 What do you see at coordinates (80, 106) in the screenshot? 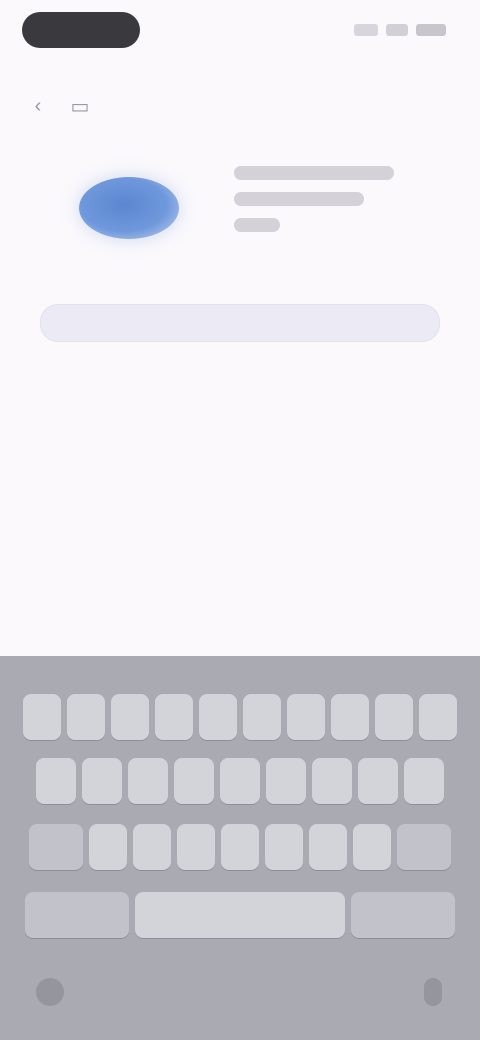
I see `tab-icon: ▭` at bounding box center [80, 106].